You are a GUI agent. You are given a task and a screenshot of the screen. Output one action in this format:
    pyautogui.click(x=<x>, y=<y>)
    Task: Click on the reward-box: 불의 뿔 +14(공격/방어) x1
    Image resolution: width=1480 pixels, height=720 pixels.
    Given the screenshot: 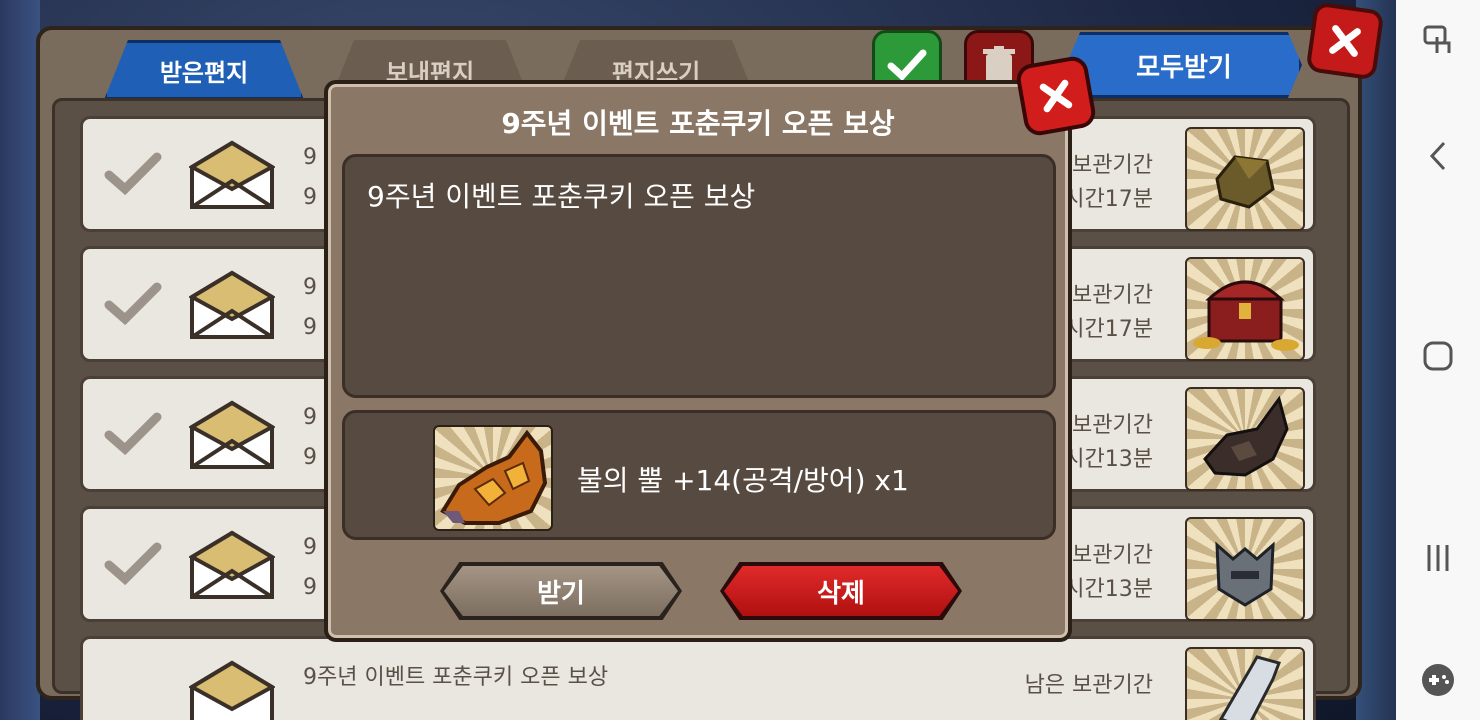 What is the action you would take?
    pyautogui.click(x=699, y=475)
    